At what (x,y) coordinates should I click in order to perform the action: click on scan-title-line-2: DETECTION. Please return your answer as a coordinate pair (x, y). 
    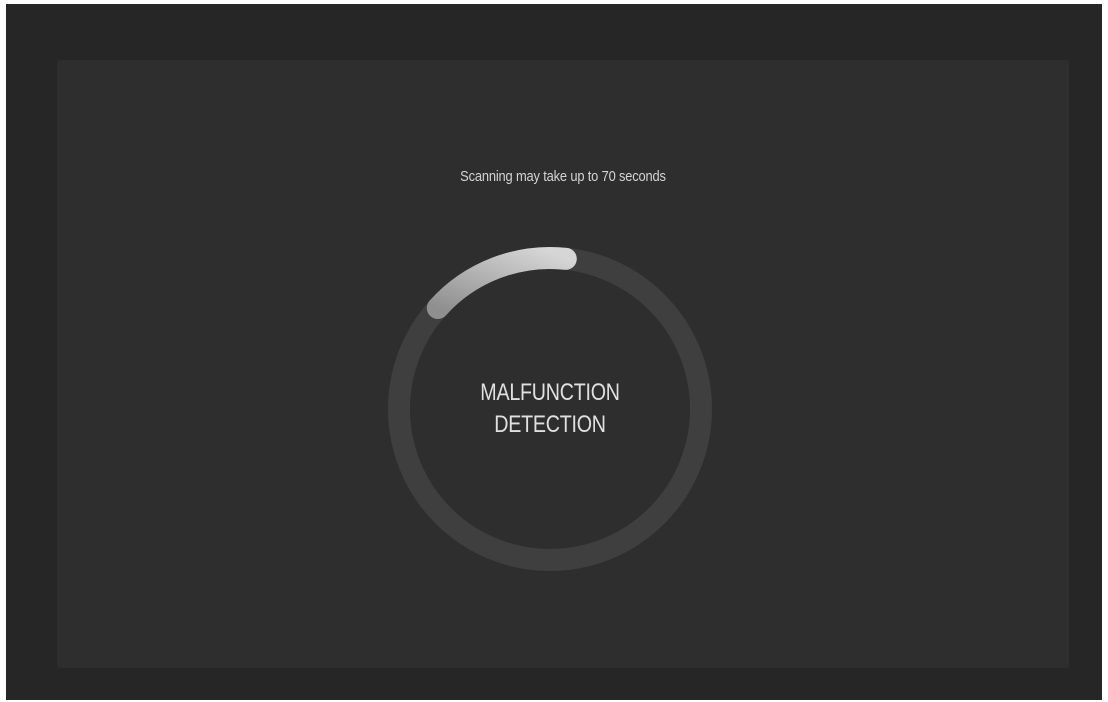
    Looking at the image, I should click on (550, 424).